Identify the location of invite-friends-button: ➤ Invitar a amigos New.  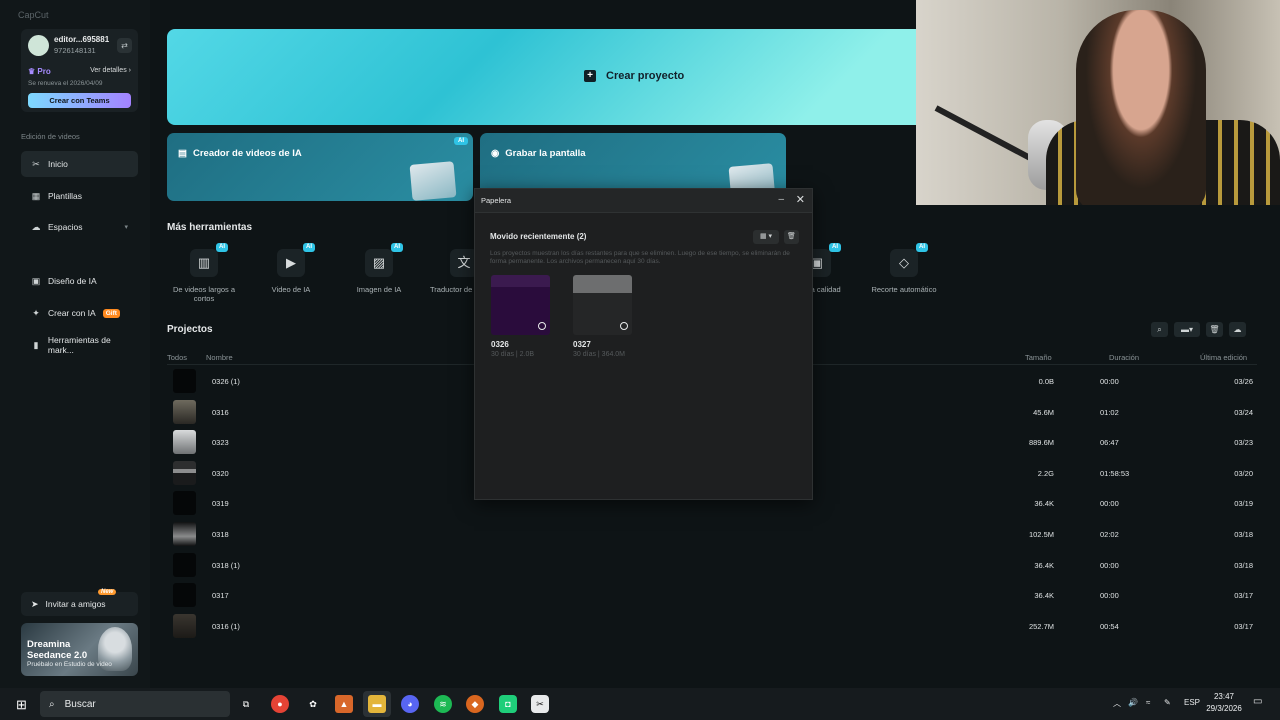
(79, 602).